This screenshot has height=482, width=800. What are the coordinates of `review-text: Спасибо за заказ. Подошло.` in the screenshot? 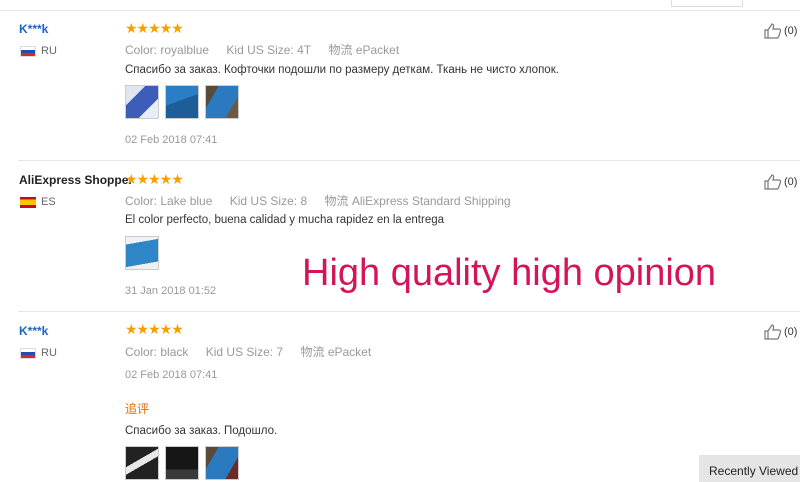 It's located at (201, 431).